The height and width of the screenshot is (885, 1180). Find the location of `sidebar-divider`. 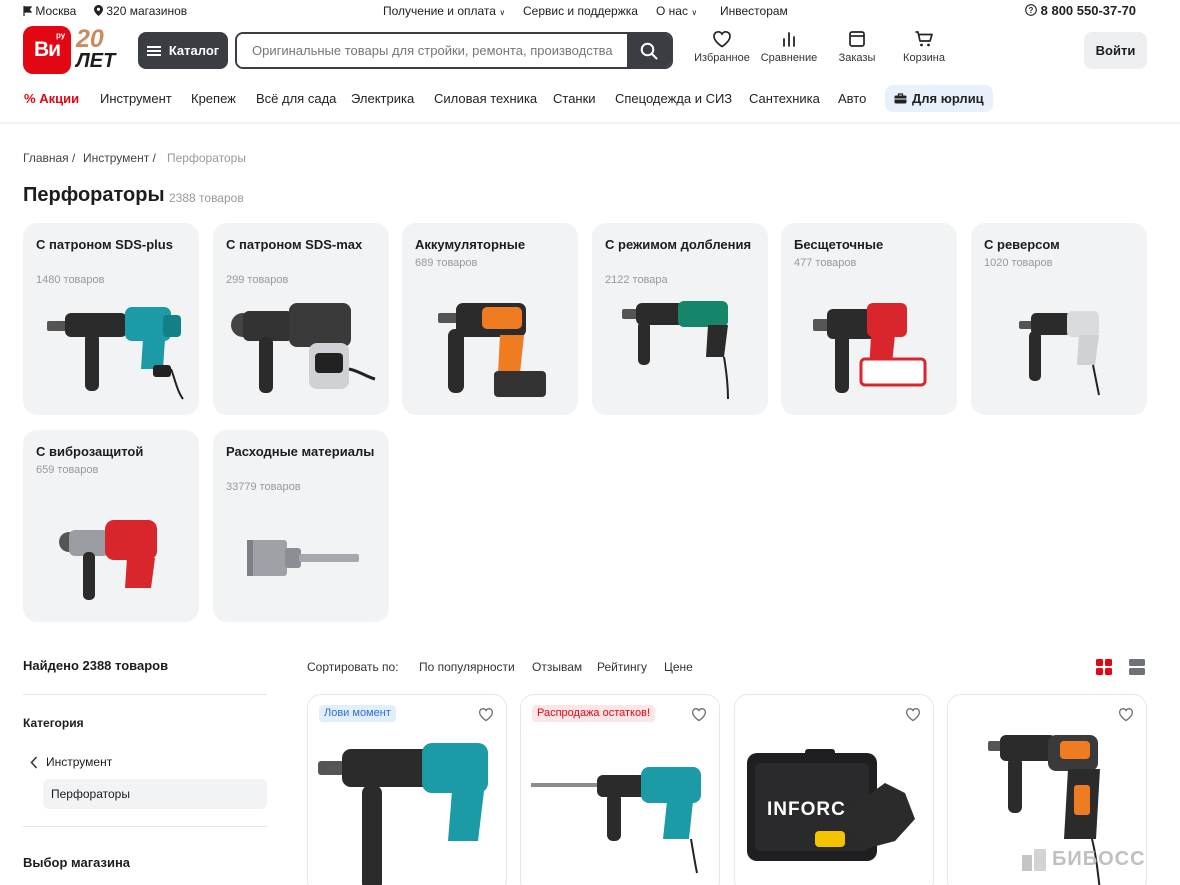

sidebar-divider is located at coordinates (145, 694).